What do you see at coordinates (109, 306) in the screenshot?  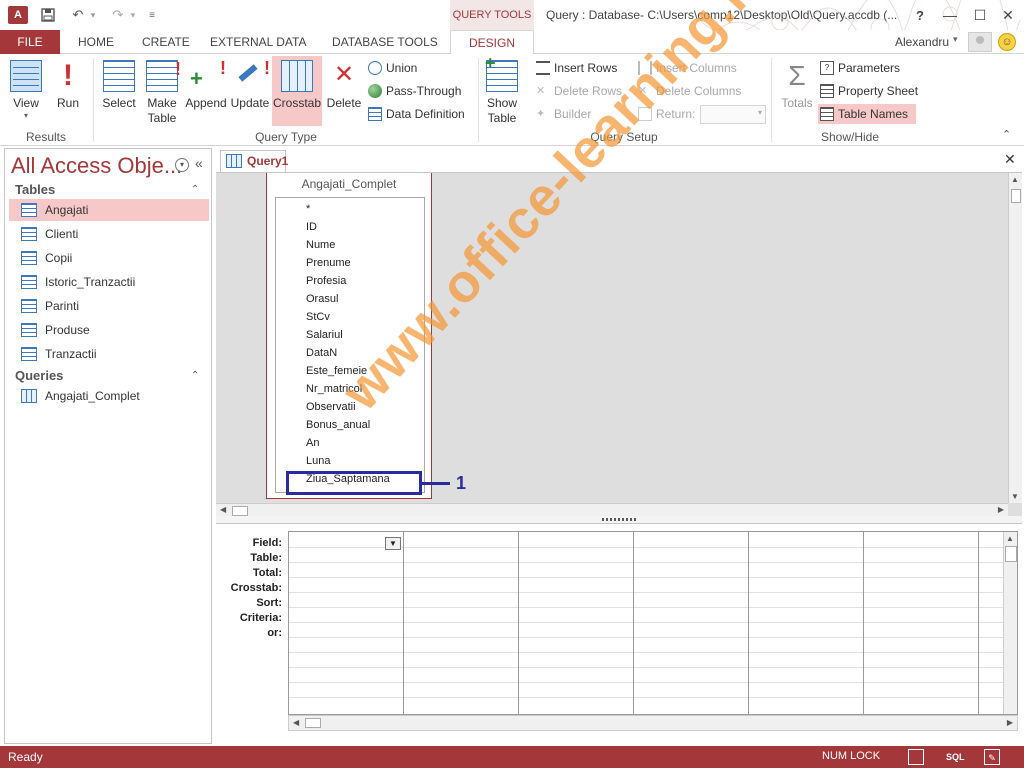 I see `nav-item-table: Parinti` at bounding box center [109, 306].